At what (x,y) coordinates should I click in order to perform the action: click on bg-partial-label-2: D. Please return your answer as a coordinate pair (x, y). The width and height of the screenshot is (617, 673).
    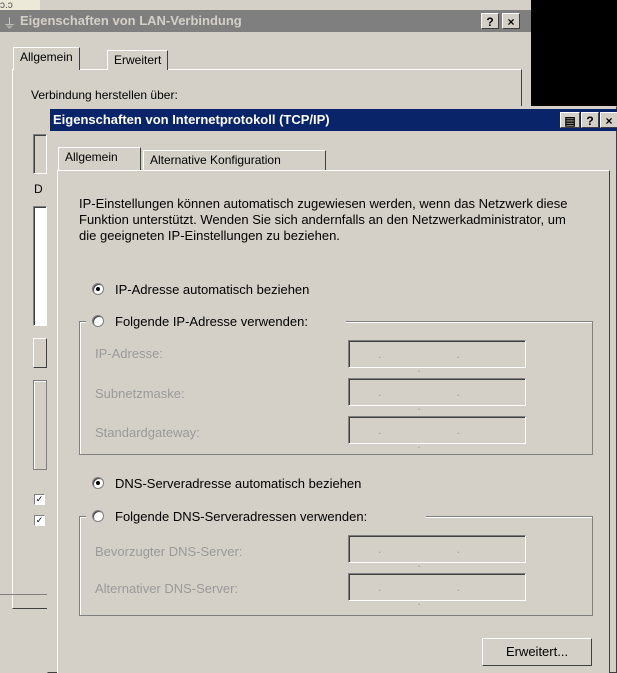
    Looking at the image, I should click on (38, 189).